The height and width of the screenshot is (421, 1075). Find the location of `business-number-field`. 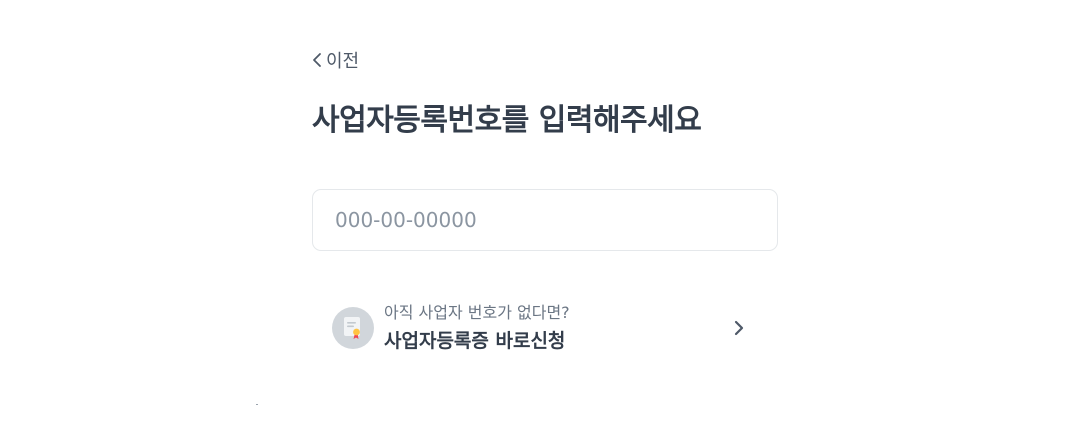

business-number-field is located at coordinates (545, 220).